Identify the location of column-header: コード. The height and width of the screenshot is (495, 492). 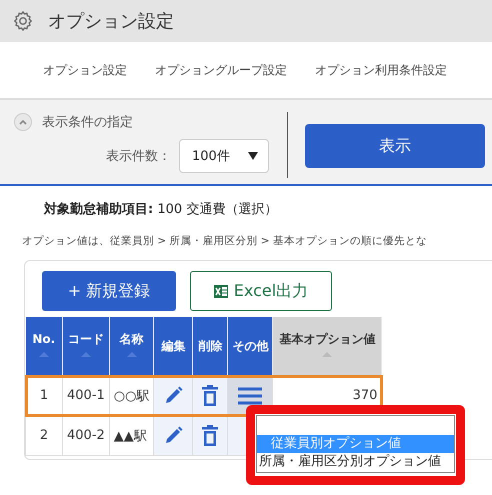
(86, 346).